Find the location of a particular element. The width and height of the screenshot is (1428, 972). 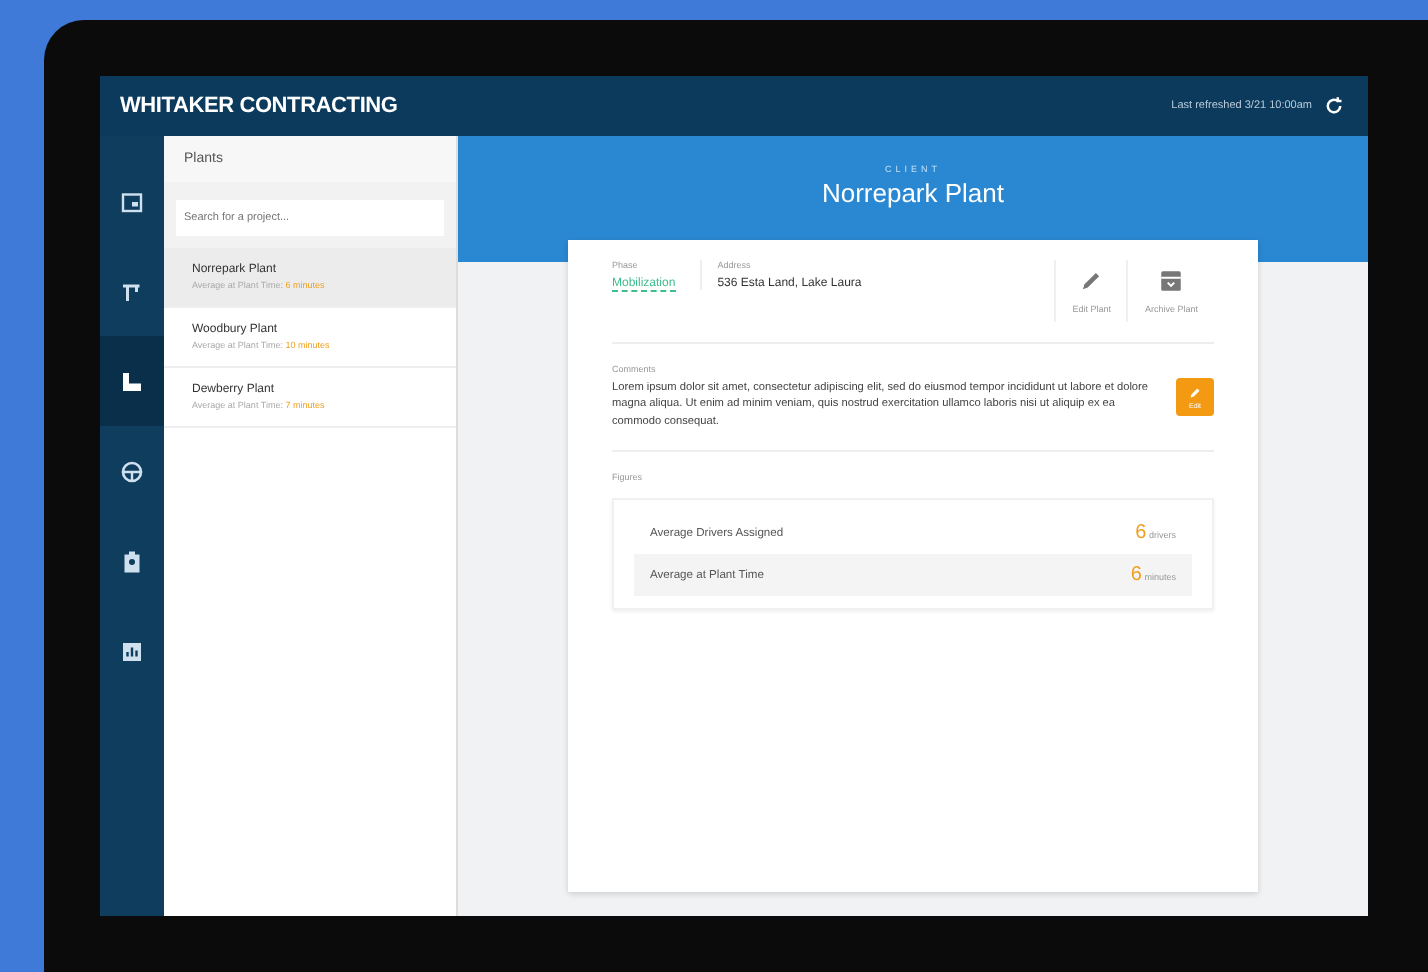

calendar-icon is located at coordinates (132, 201).